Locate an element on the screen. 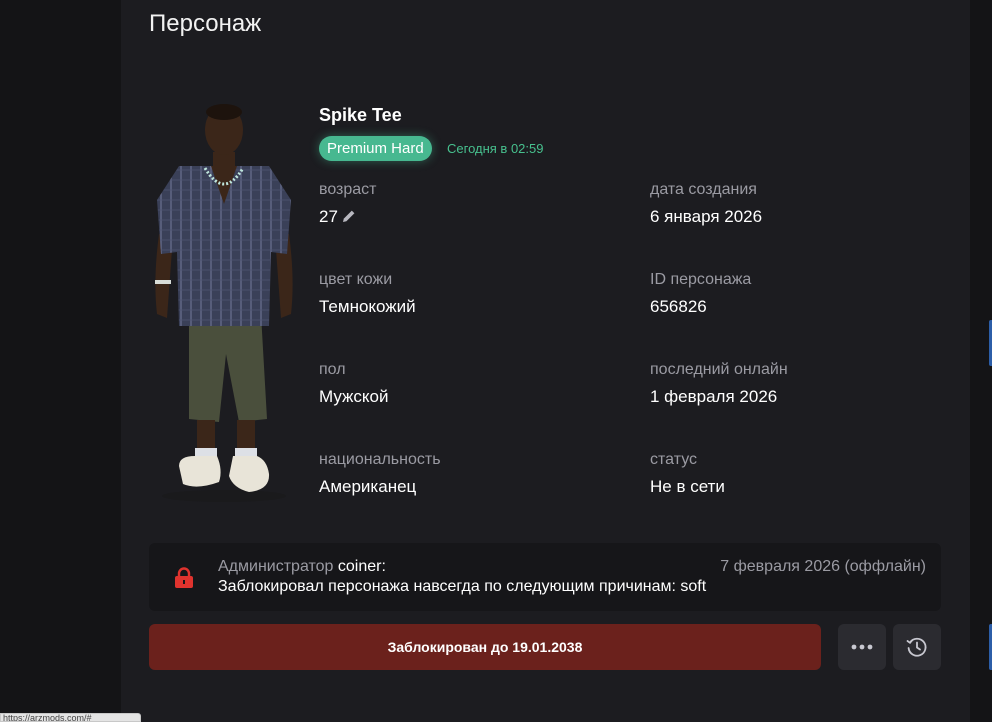 The height and width of the screenshot is (722, 992). left-rail is located at coordinates (60, 361).